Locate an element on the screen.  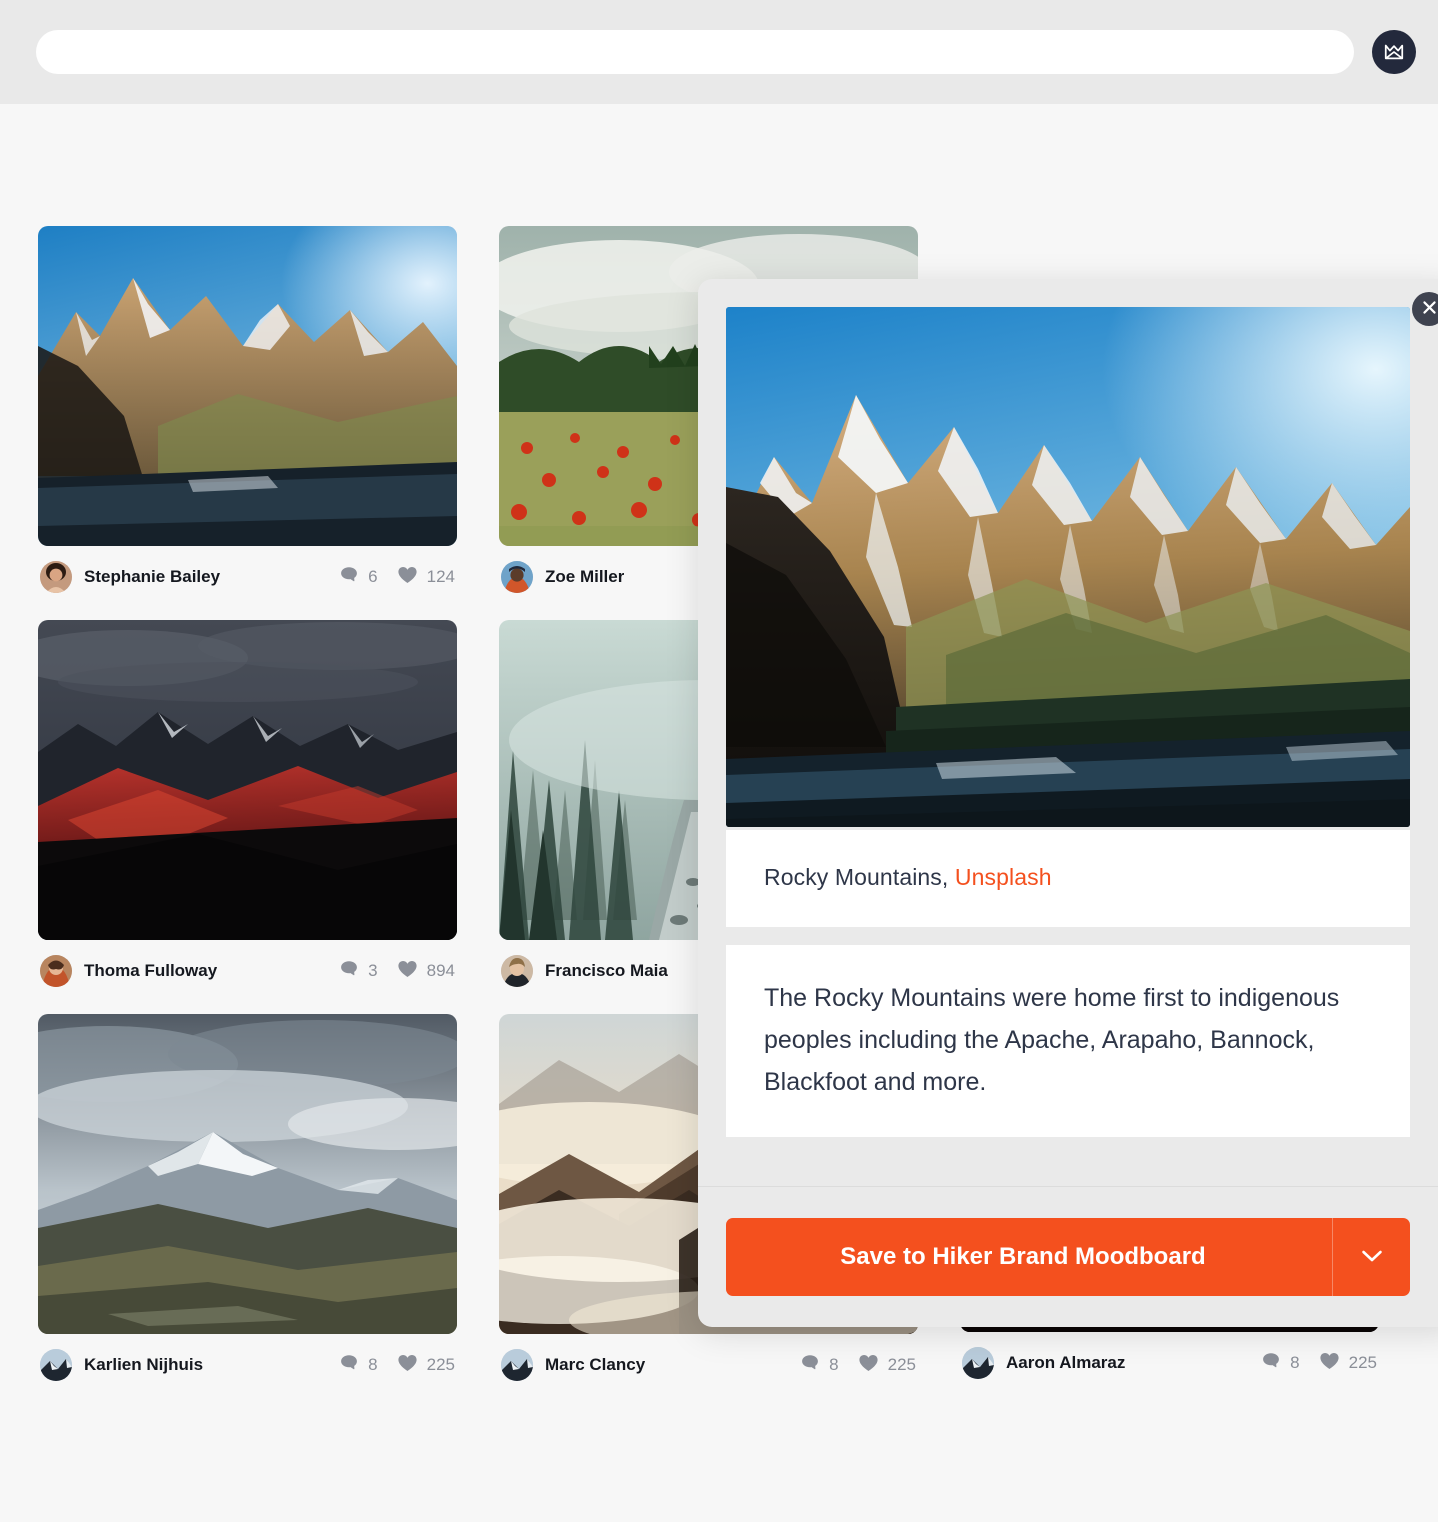
photo-card-meta: Stephanie Bailey 6 124 is located at coordinates (247, 577).